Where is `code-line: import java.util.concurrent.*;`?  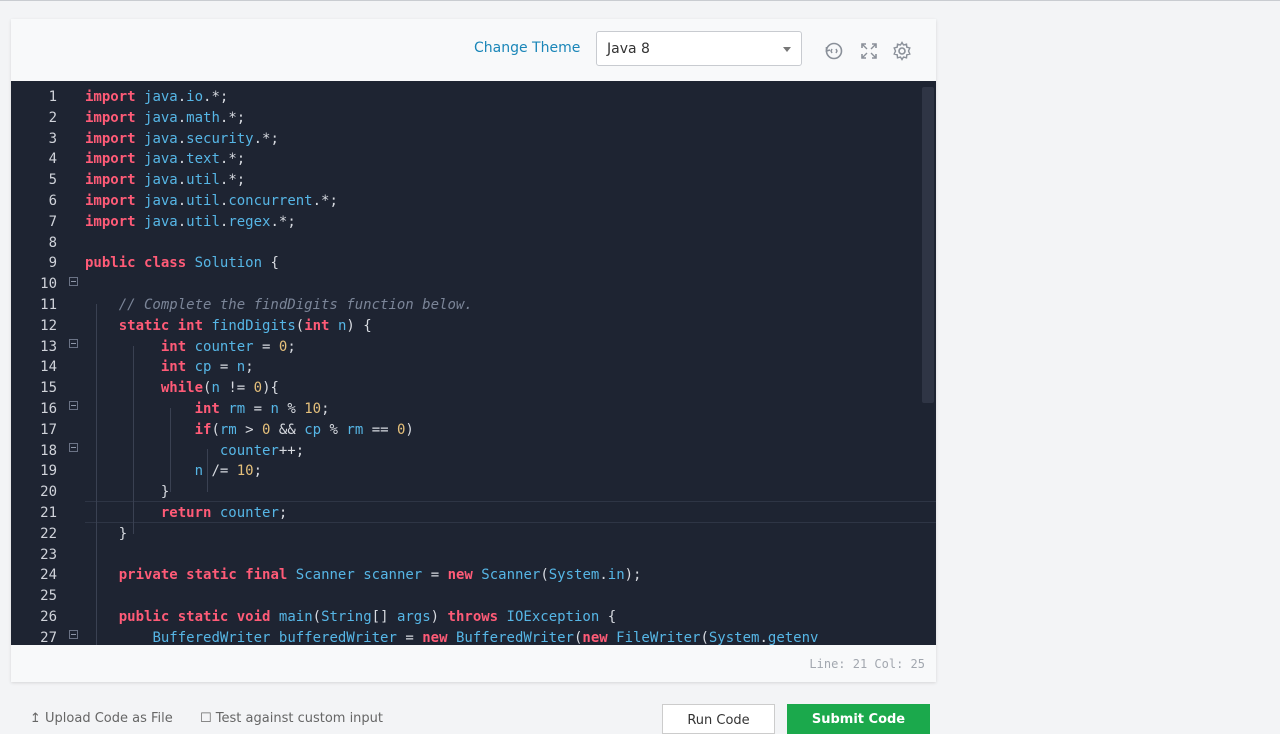 code-line: import java.util.concurrent.*; is located at coordinates (211, 201).